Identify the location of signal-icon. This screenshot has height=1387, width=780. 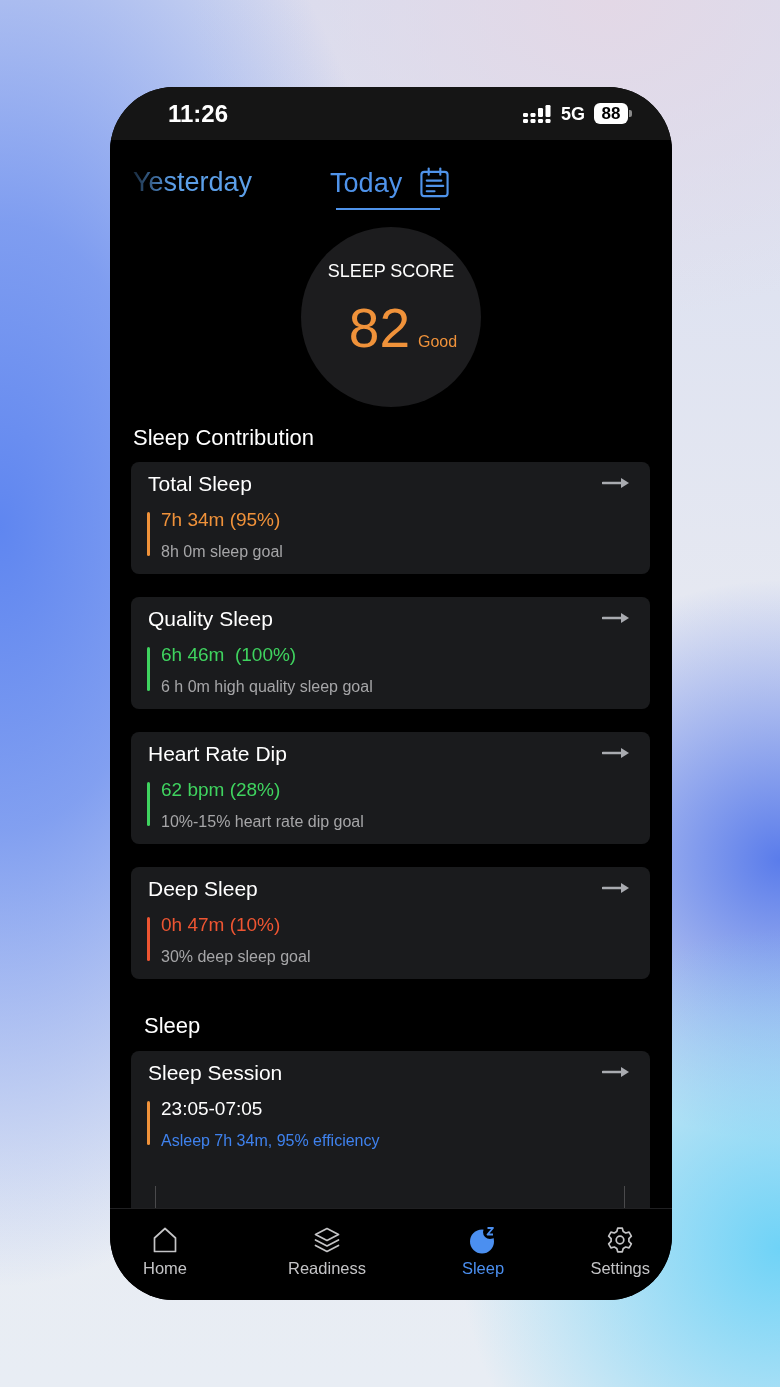
(537, 113).